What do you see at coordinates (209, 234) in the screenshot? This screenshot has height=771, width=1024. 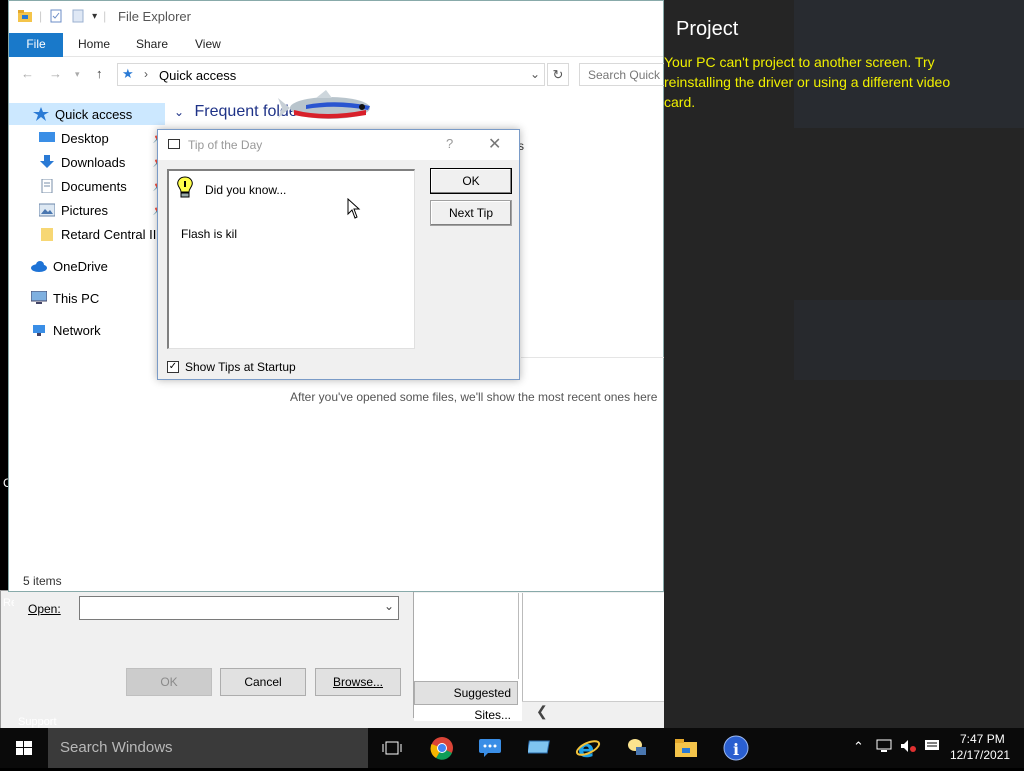 I see `tip-text: Flash is kil` at bounding box center [209, 234].